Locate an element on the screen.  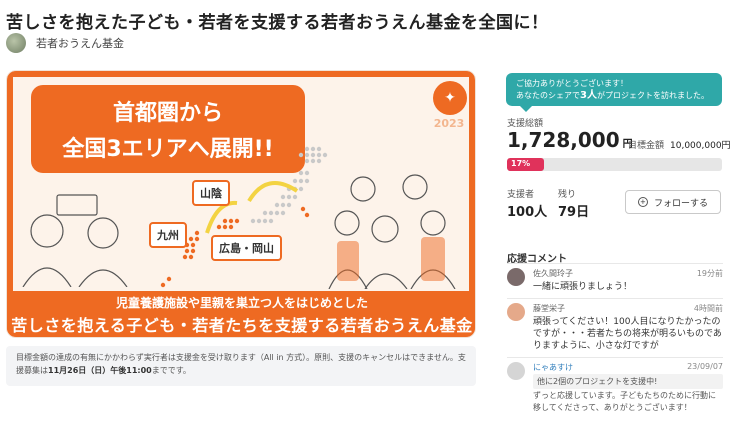
owner-name: 若者おうえん基金 is located at coordinates (80, 43).